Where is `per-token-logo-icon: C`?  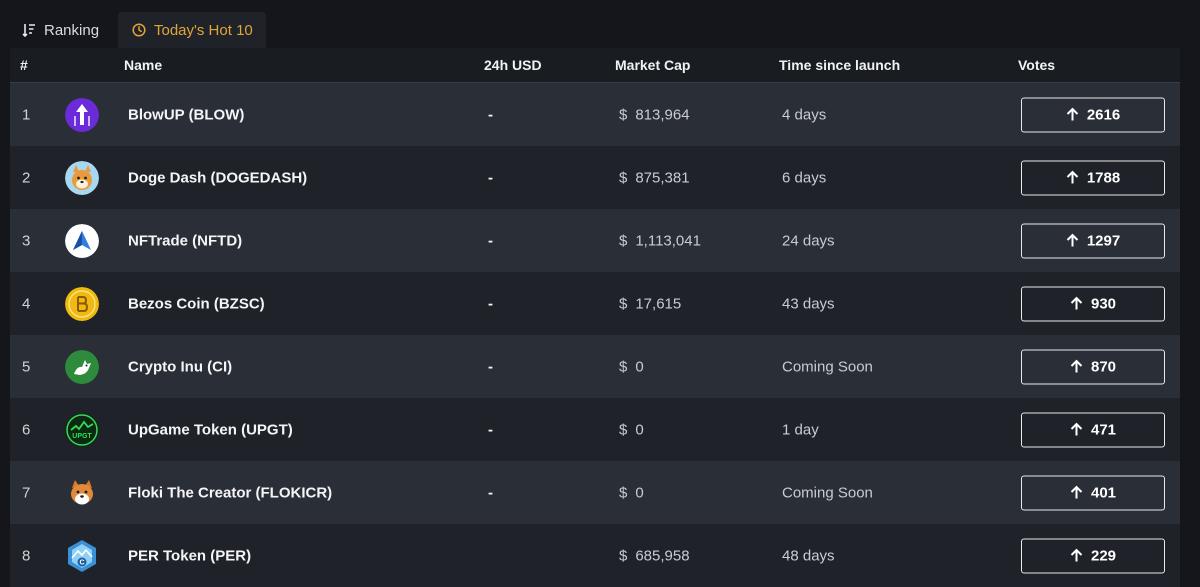 per-token-logo-icon: C is located at coordinates (82, 556).